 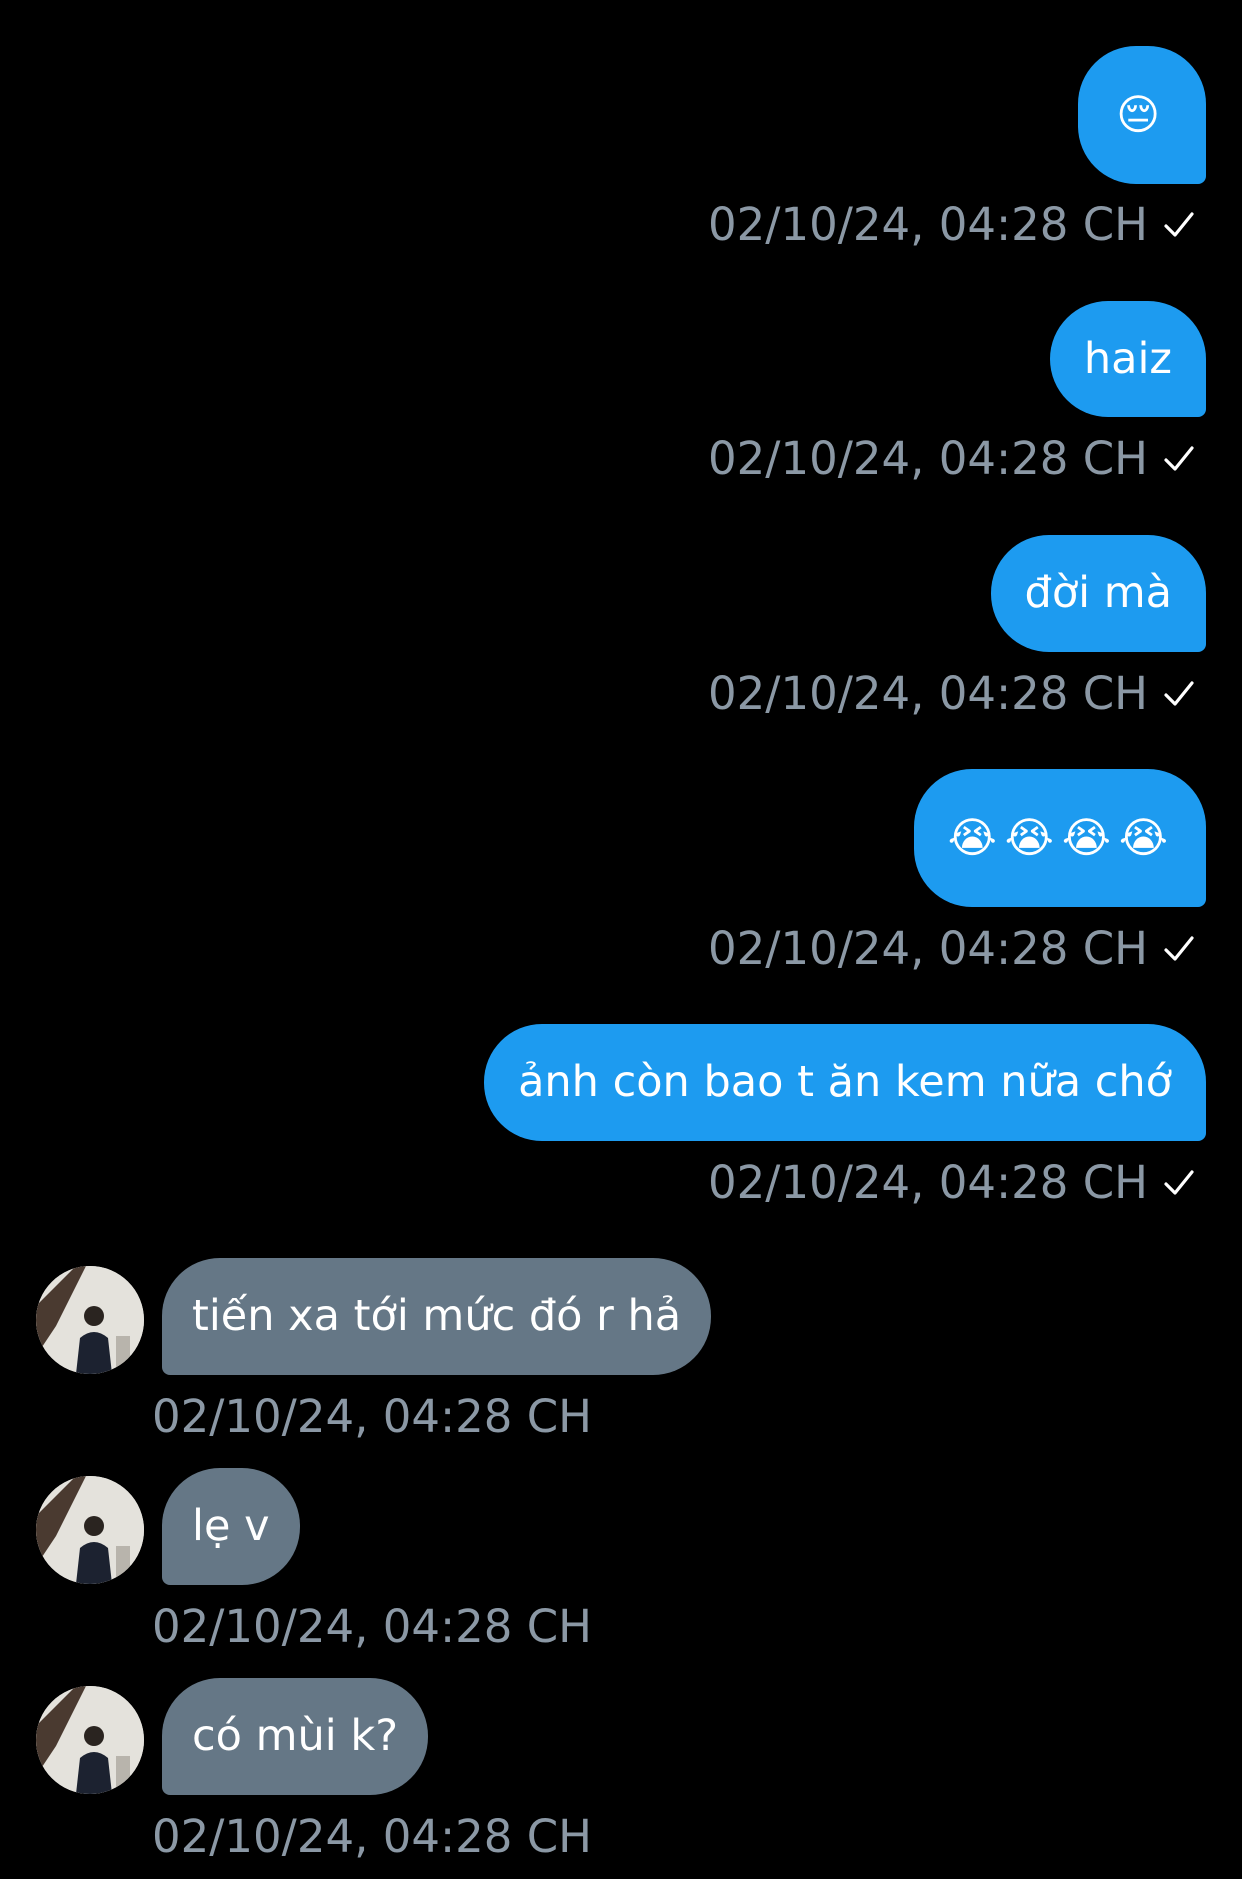 What do you see at coordinates (437, 1316) in the screenshot?
I see `message-bubble-incoming: tiến xa tới mức đó r hả` at bounding box center [437, 1316].